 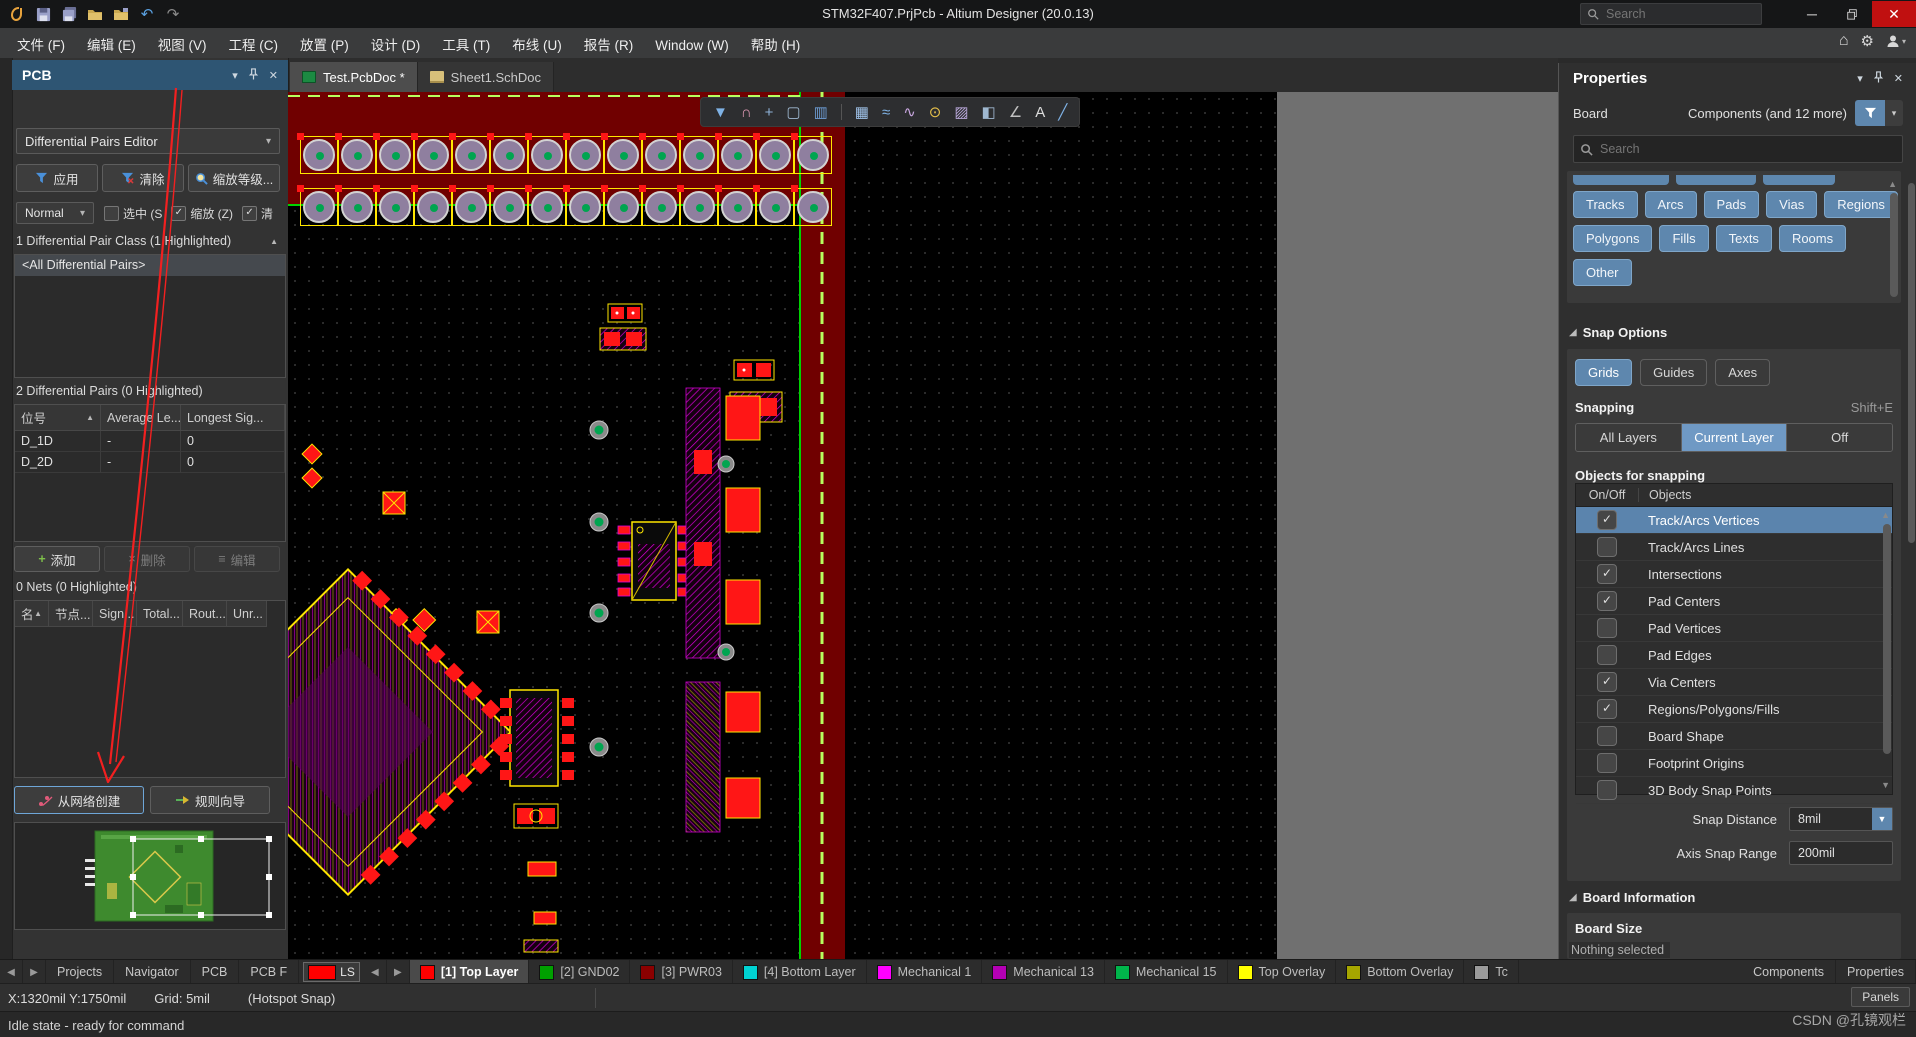 What do you see at coordinates (1844, 41) in the screenshot?
I see `home-icon: ⌂` at bounding box center [1844, 41].